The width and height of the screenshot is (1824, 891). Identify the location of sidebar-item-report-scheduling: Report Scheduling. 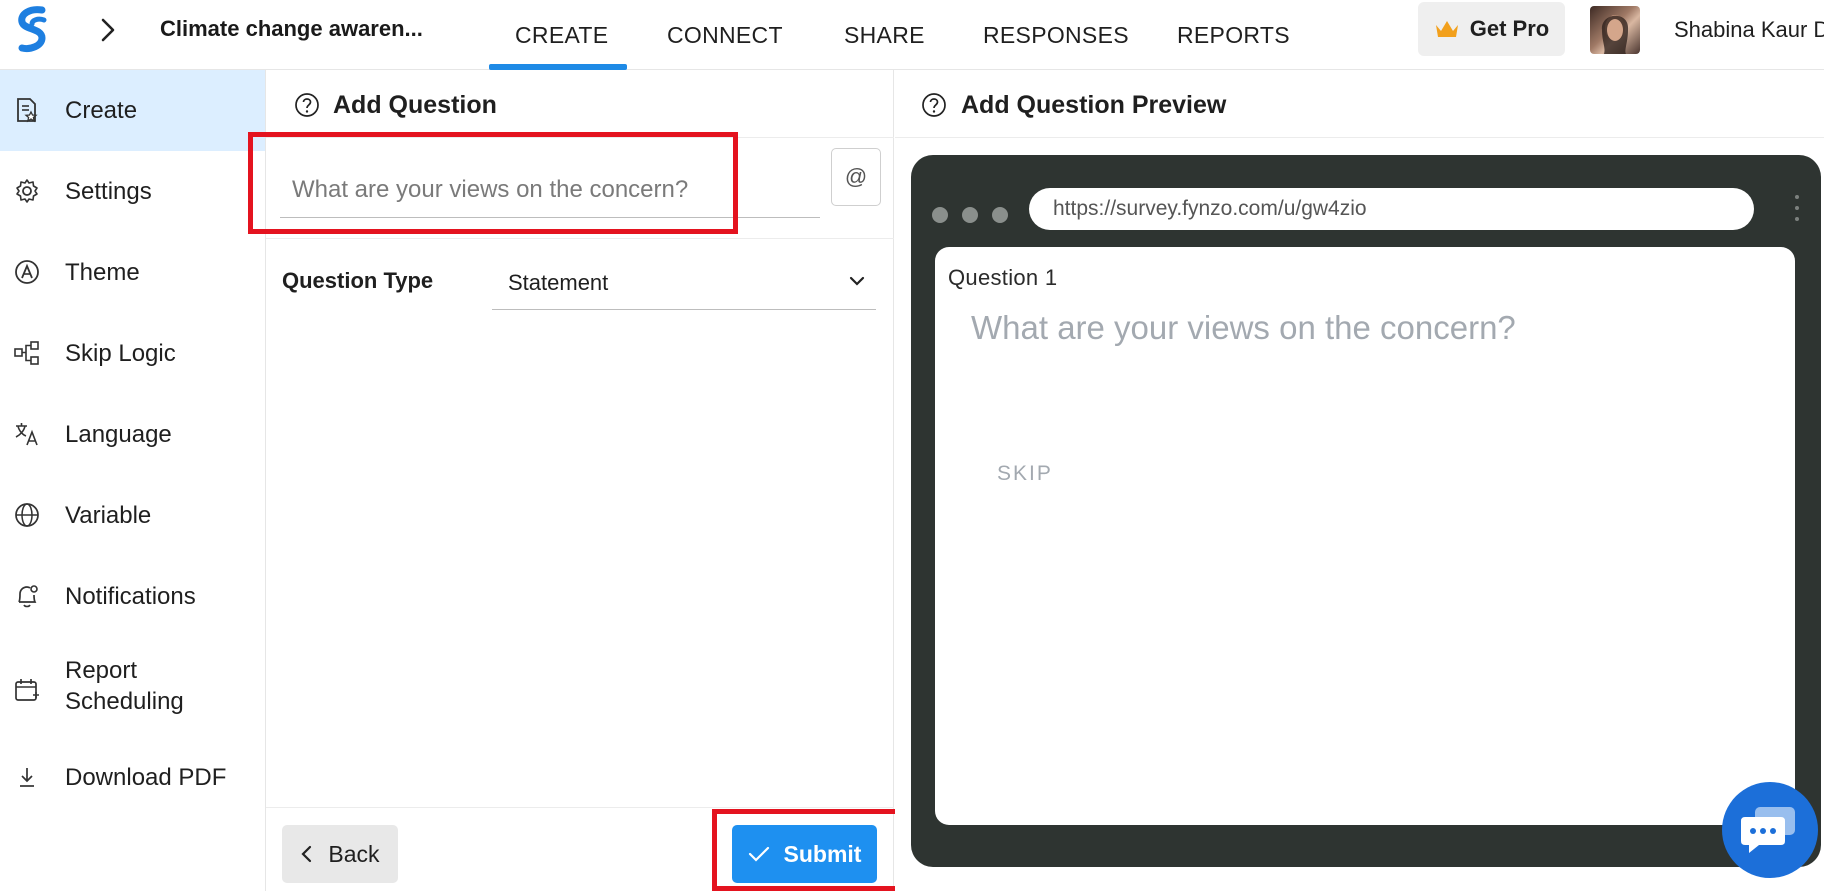
(132, 687).